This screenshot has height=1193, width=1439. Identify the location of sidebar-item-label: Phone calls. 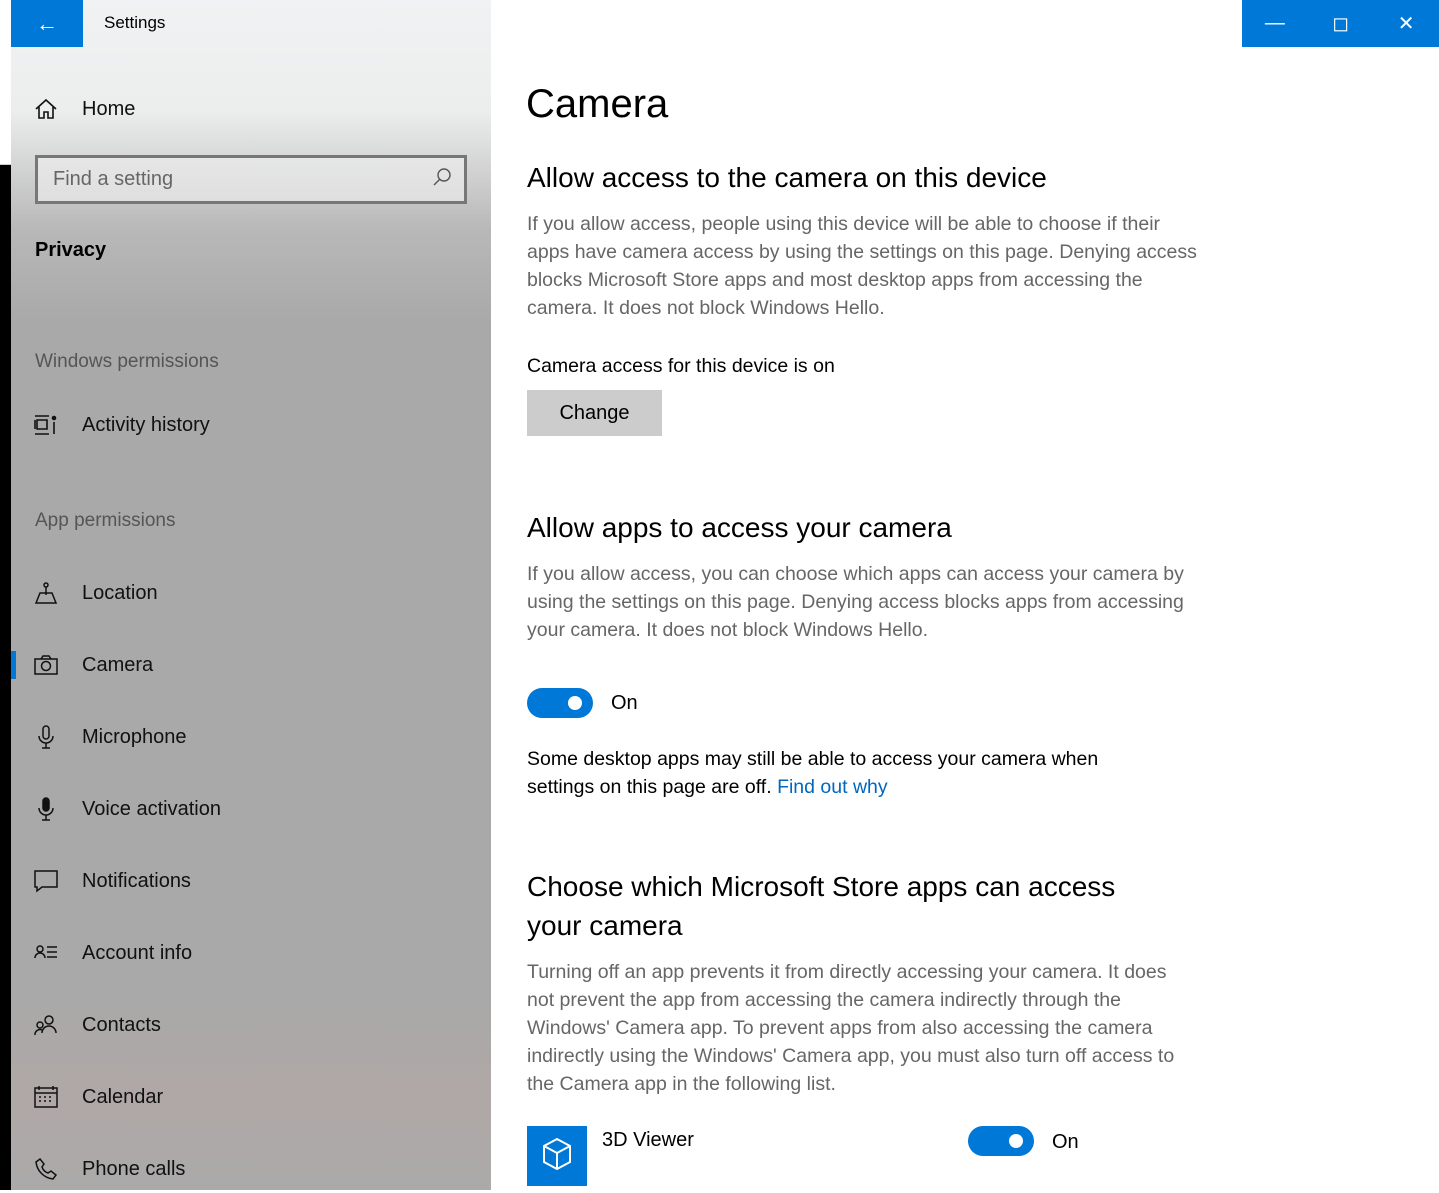
(134, 1168).